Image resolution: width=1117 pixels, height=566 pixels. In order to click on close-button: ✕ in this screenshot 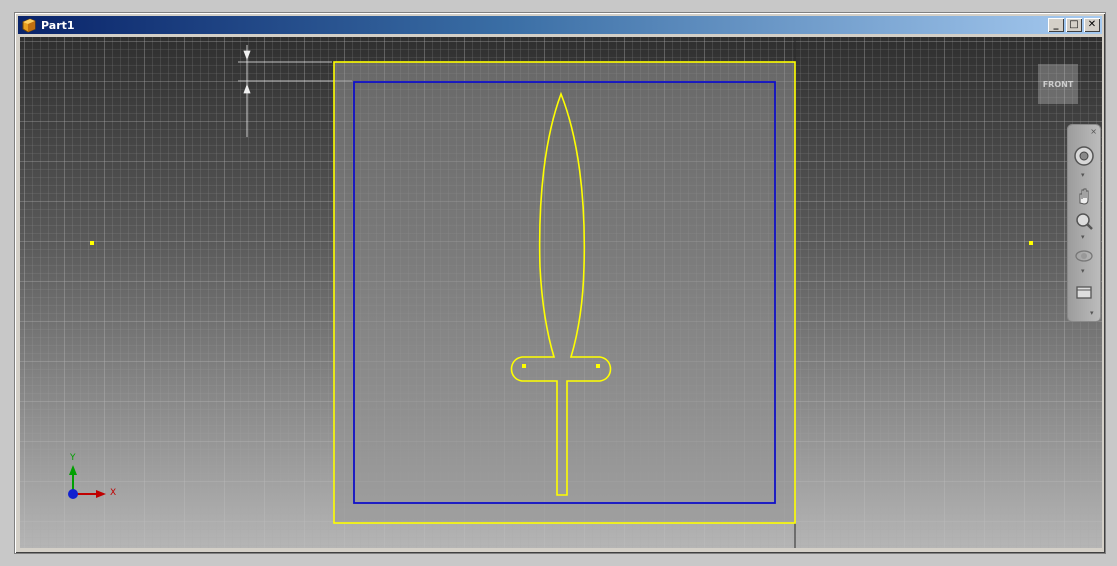, I will do `click(1092, 25)`.